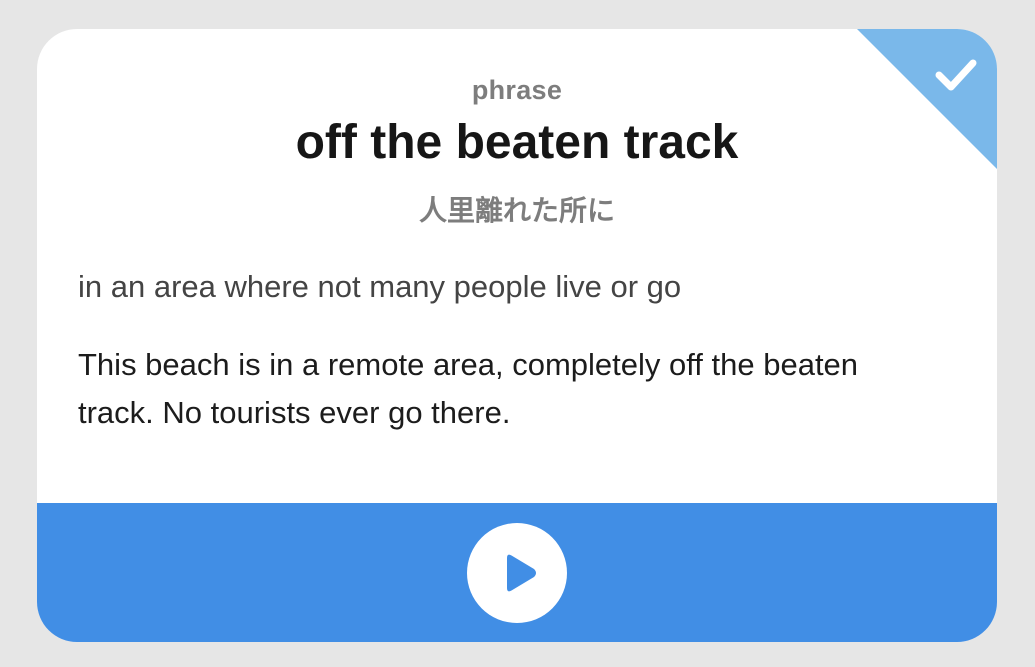 The image size is (1035, 667). Describe the element at coordinates (516, 210) in the screenshot. I see `japanese-translation: 人里離れた所に` at that location.